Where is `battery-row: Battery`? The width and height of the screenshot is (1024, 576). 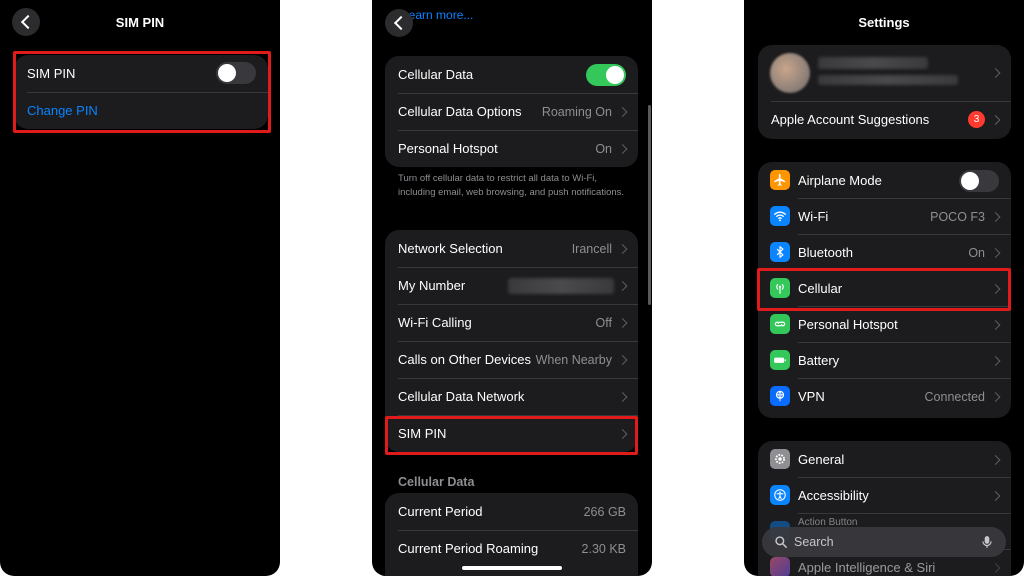 battery-row: Battery is located at coordinates (884, 360).